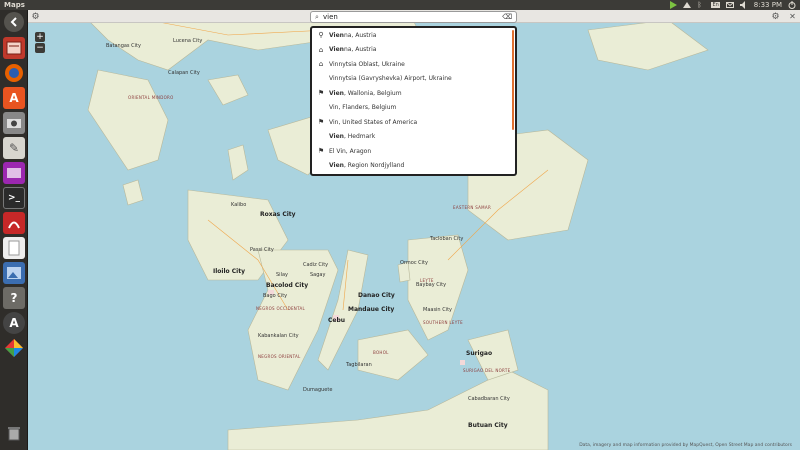 The width and height of the screenshot is (800, 450). What do you see at coordinates (14, 433) in the screenshot?
I see `trash-icon` at bounding box center [14, 433].